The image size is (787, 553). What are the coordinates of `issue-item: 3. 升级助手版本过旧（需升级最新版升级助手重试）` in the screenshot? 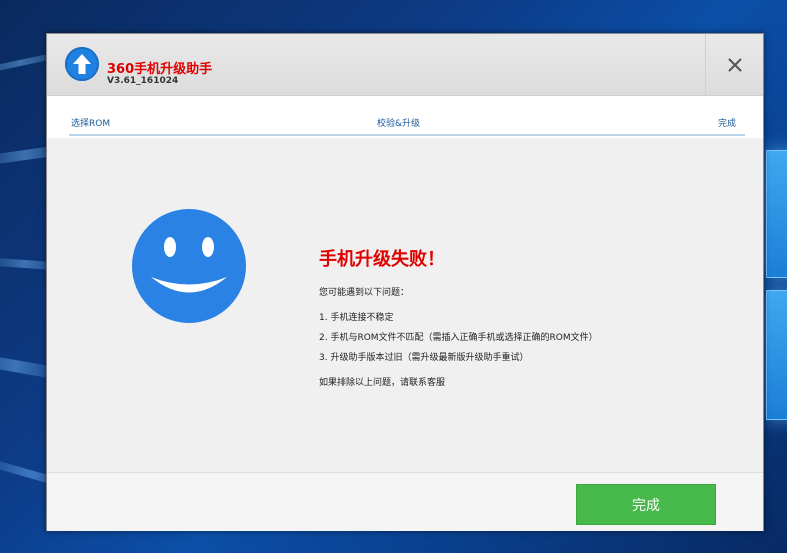 It's located at (424, 358).